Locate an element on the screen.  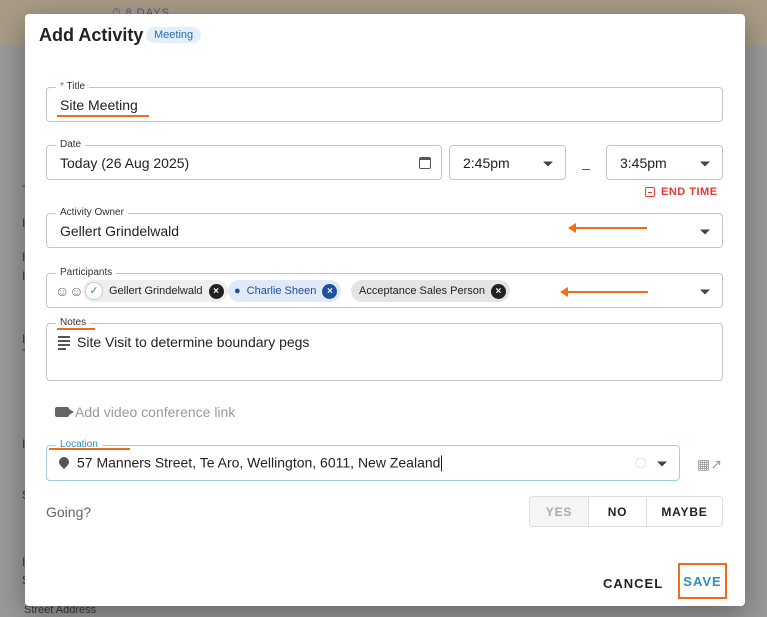
rsvp-yes-button: YES is located at coordinates (559, 511).